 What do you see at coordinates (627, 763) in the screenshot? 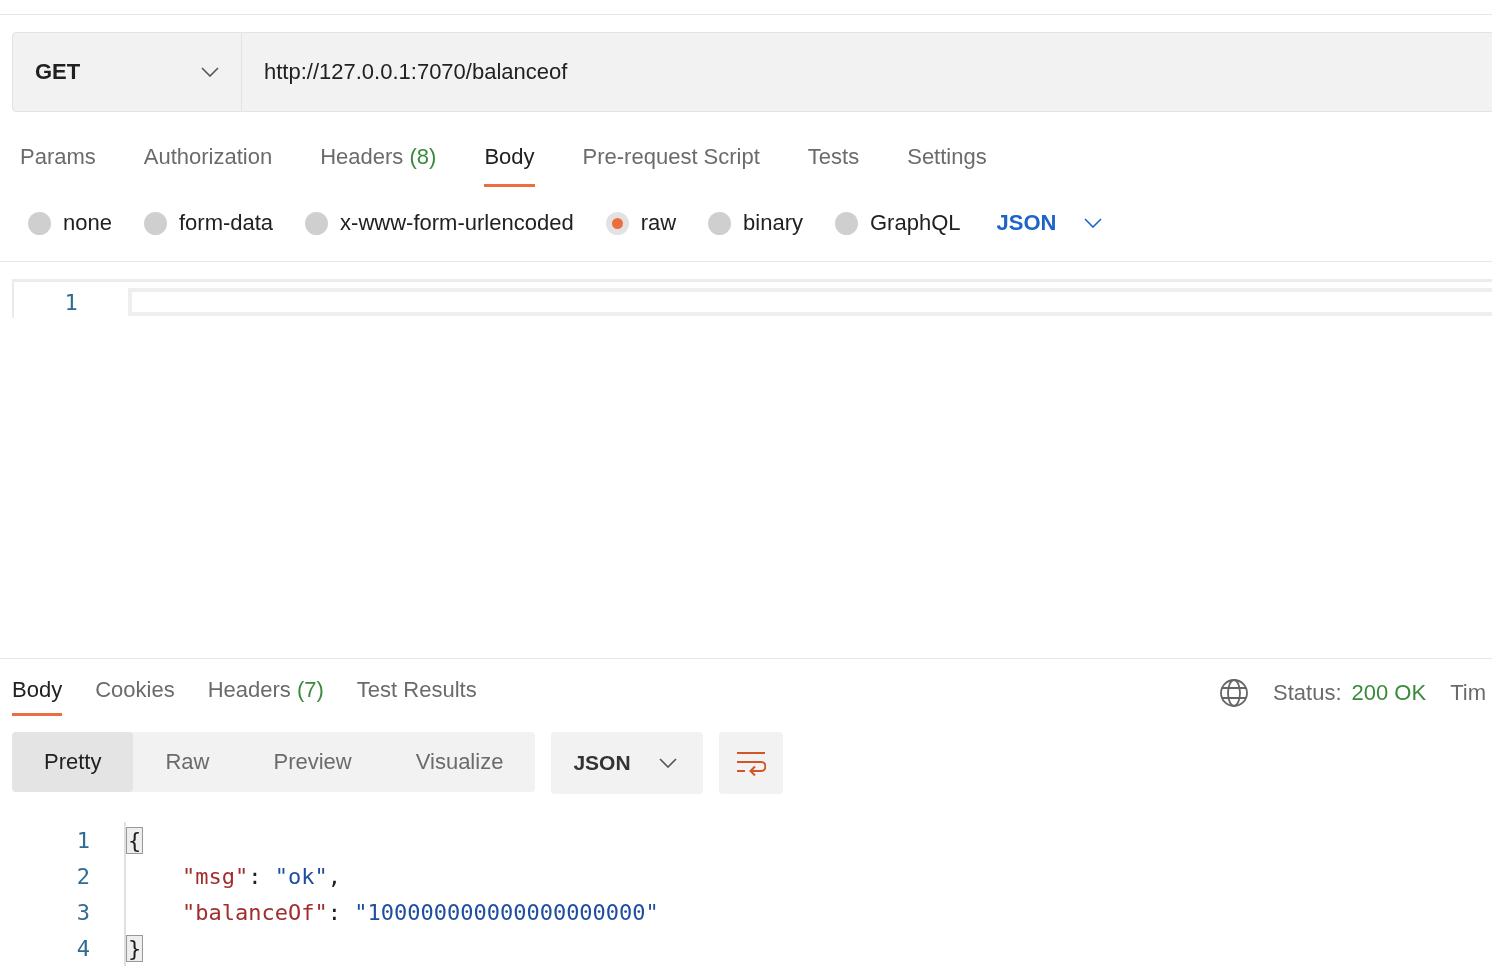
I see `response-format-dropdown: JSON` at bounding box center [627, 763].